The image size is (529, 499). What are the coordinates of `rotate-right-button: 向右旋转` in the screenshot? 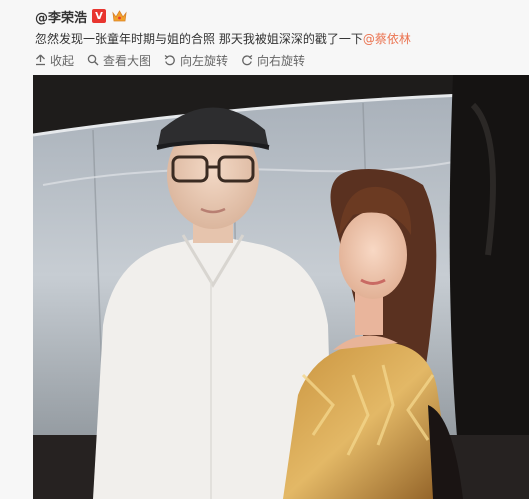 It's located at (273, 60).